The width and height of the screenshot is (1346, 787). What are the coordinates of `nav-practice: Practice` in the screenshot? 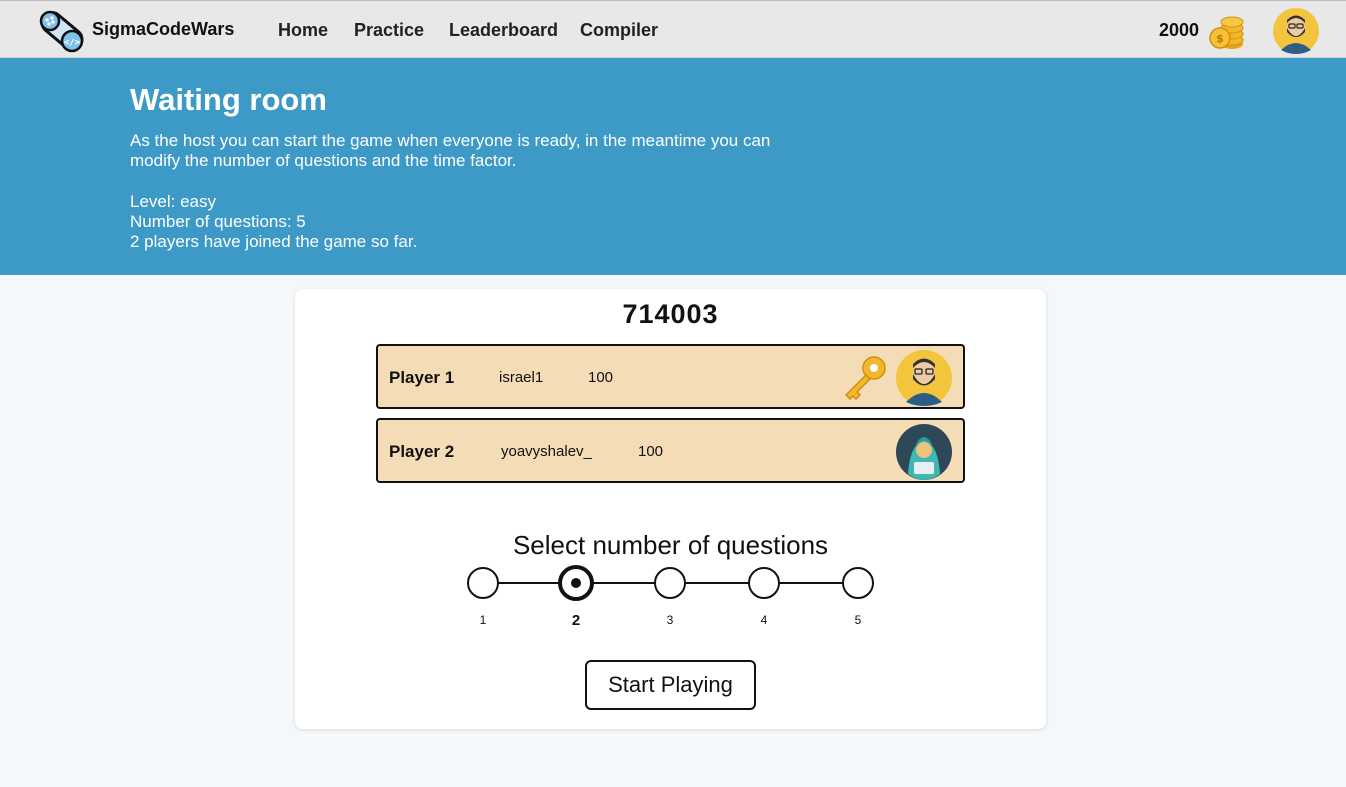 It's located at (389, 30).